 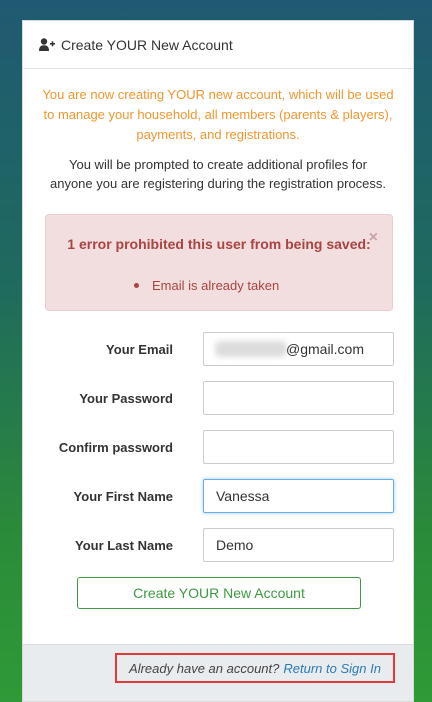 I want to click on redacted-email-blur, so click(x=251, y=349).